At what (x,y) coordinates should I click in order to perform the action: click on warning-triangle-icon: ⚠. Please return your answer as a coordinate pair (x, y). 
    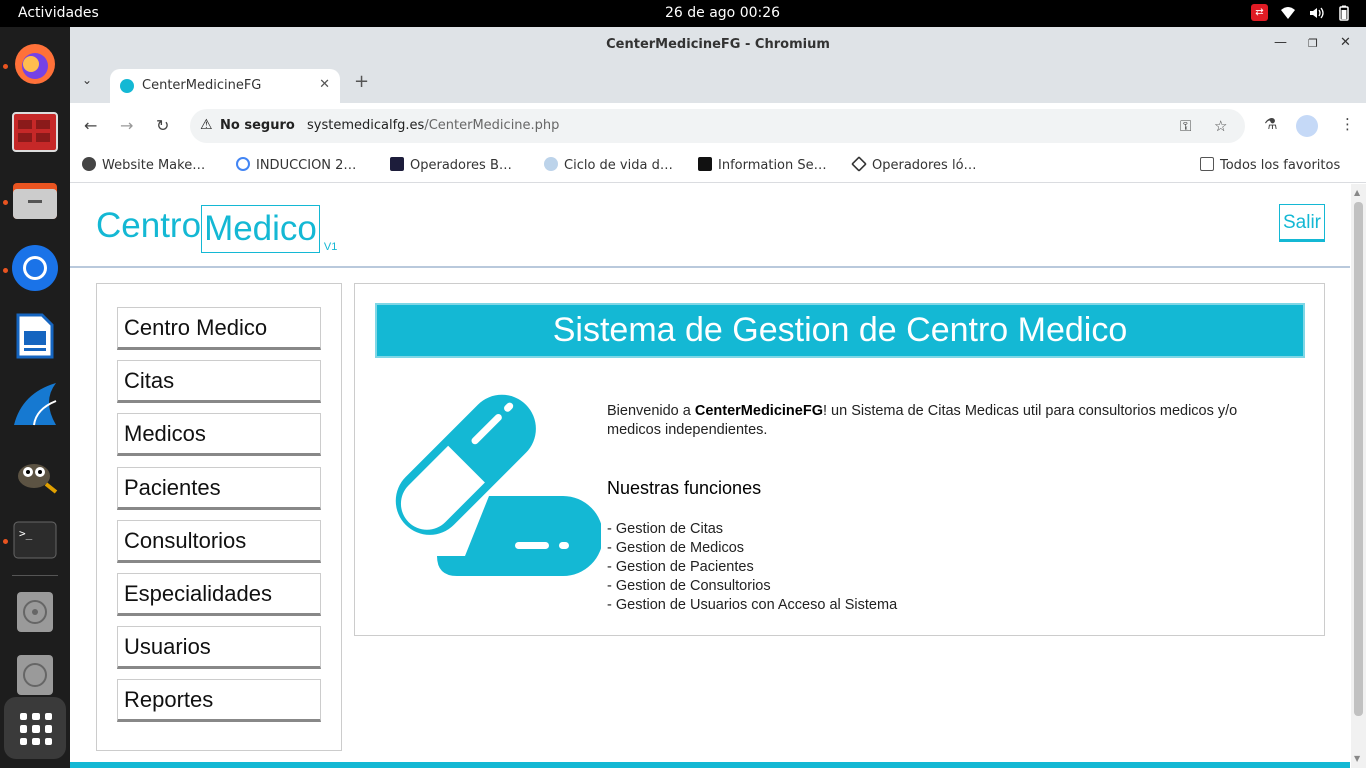
    Looking at the image, I should click on (206, 125).